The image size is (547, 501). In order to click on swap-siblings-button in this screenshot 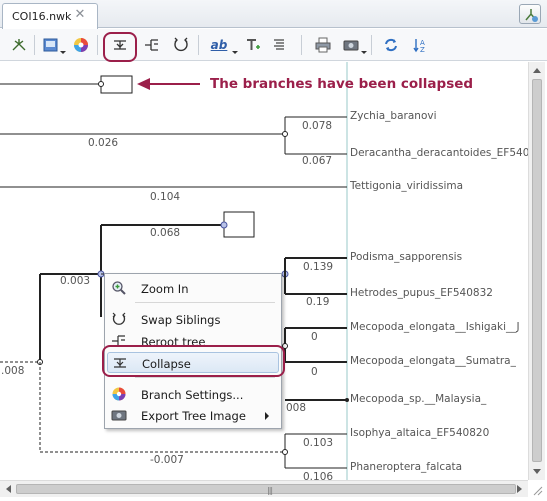, I will do `click(181, 45)`.